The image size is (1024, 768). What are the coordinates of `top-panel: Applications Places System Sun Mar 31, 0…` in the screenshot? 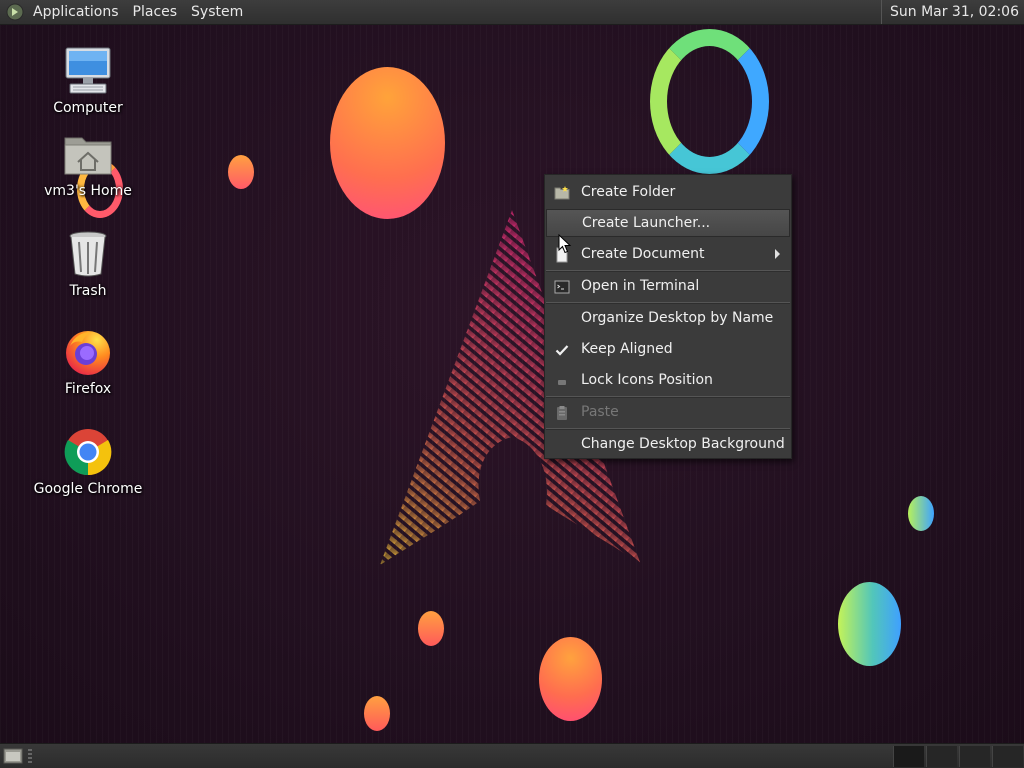 It's located at (512, 12).